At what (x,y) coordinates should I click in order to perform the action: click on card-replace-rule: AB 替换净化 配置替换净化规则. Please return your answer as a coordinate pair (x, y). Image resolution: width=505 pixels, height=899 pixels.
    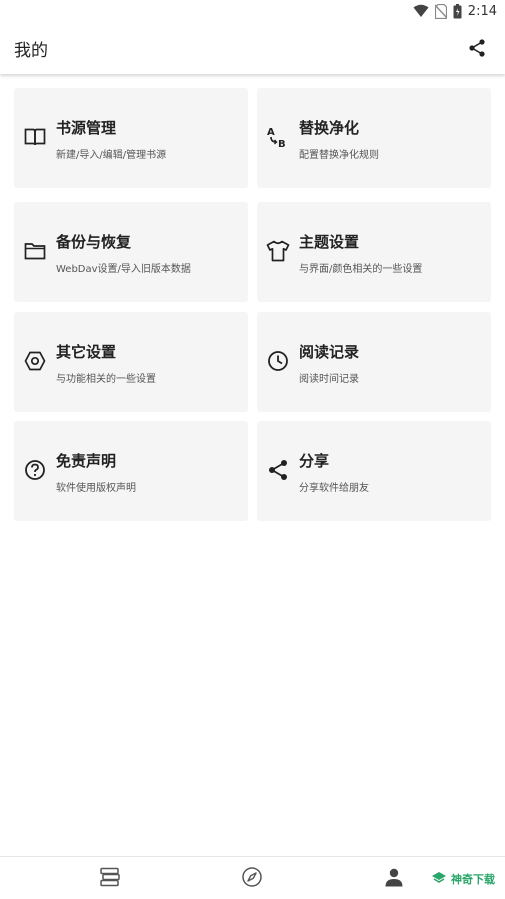
    Looking at the image, I should click on (374, 138).